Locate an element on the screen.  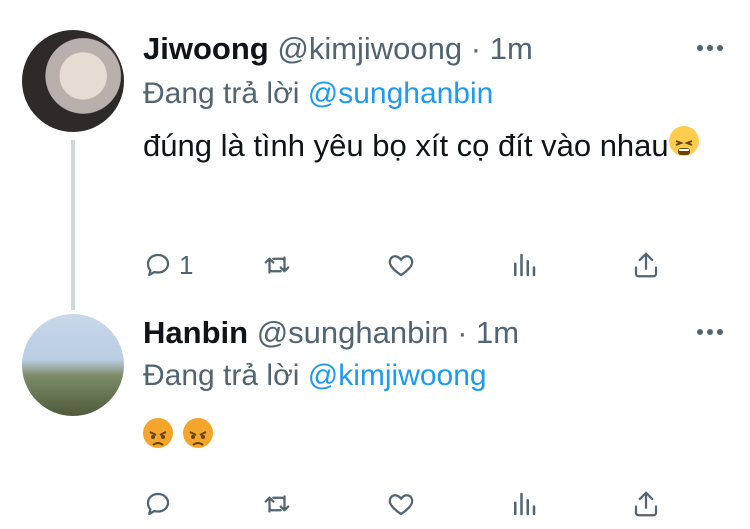
tired-face-emoji is located at coordinates (683, 141).